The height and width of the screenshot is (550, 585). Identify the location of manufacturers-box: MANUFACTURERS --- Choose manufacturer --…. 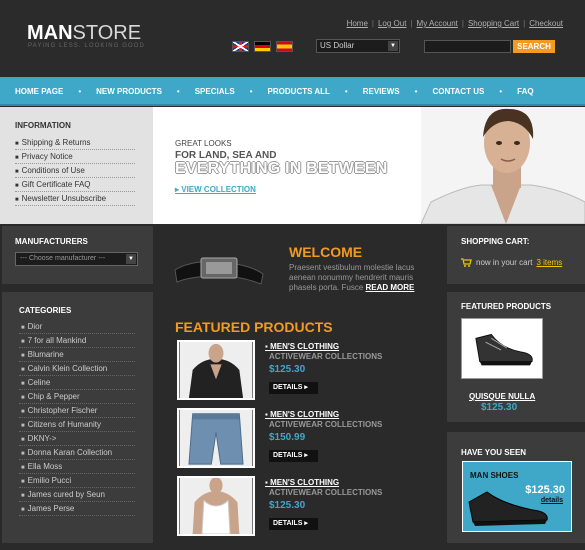
(77, 255).